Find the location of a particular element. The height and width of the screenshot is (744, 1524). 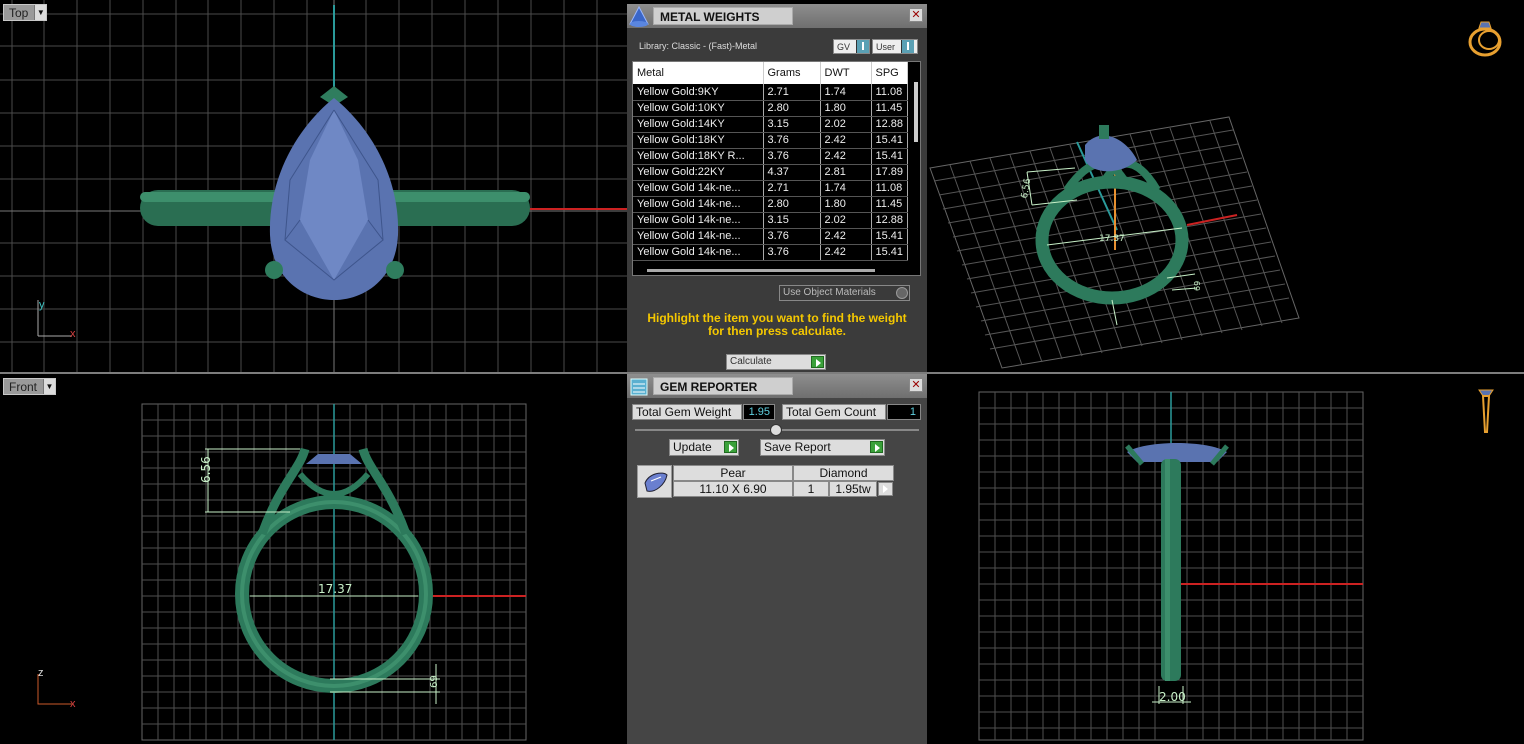

save-report-button: Save Report is located at coordinates (822, 447).